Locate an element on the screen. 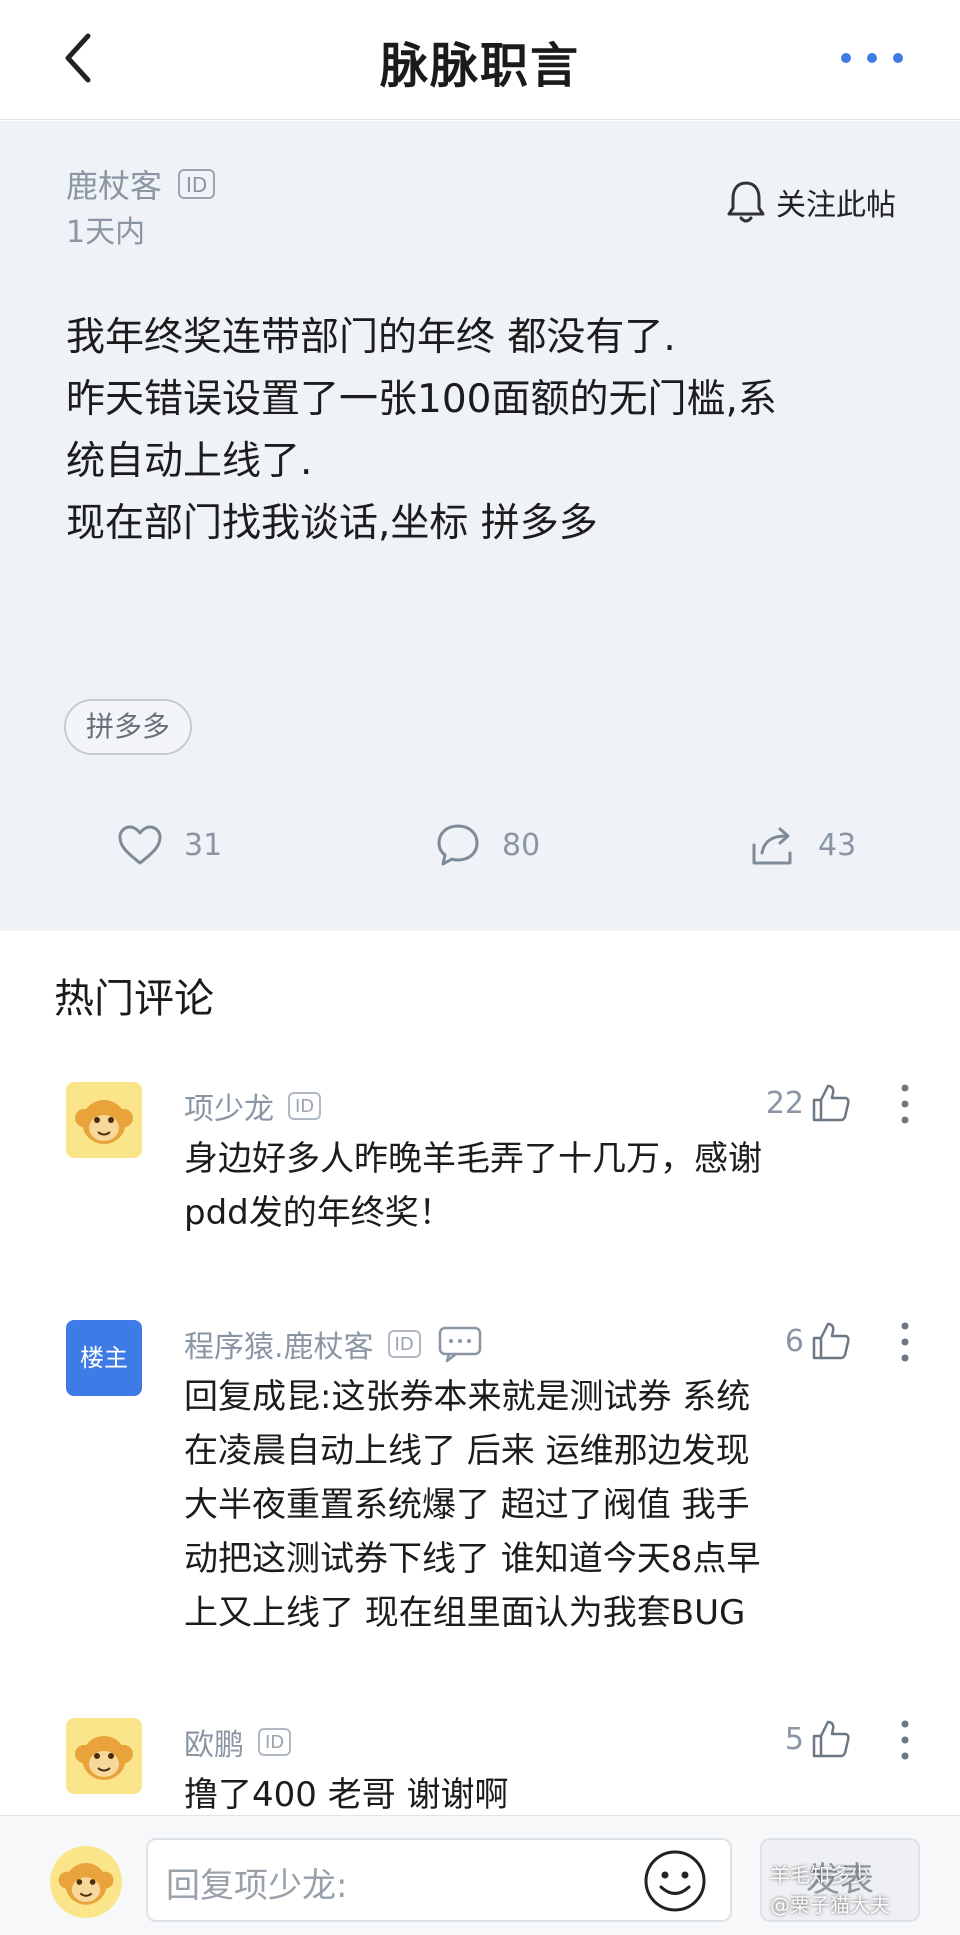 This screenshot has height=1935, width=960. comment-like-count: 5 is located at coordinates (794, 1739).